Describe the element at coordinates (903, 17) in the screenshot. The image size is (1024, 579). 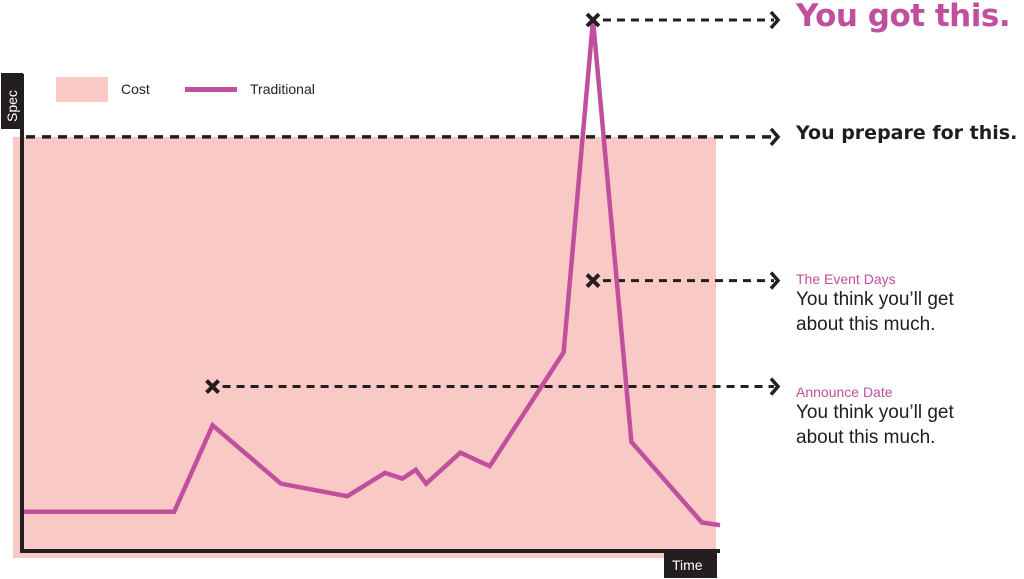
I see `annotation-peak-text: You got this.` at that location.